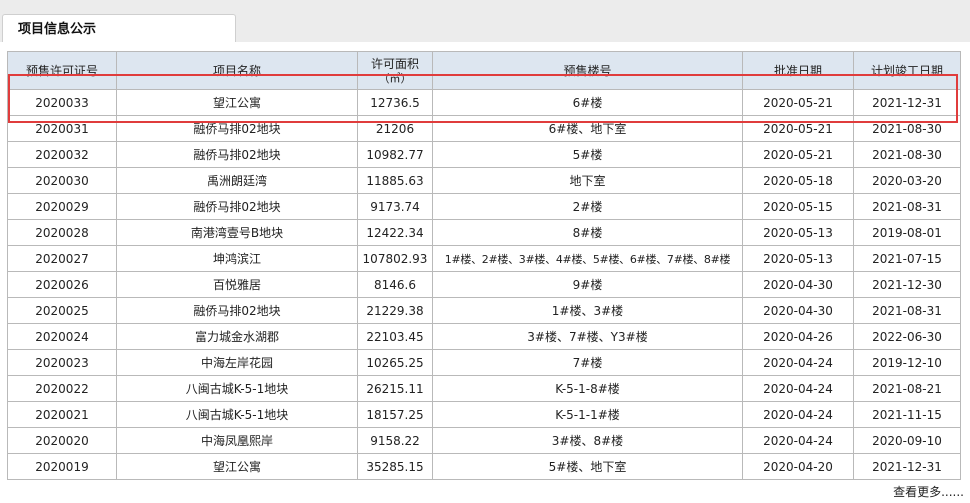  I want to click on cell-permit-no: 2020027, so click(62, 258).